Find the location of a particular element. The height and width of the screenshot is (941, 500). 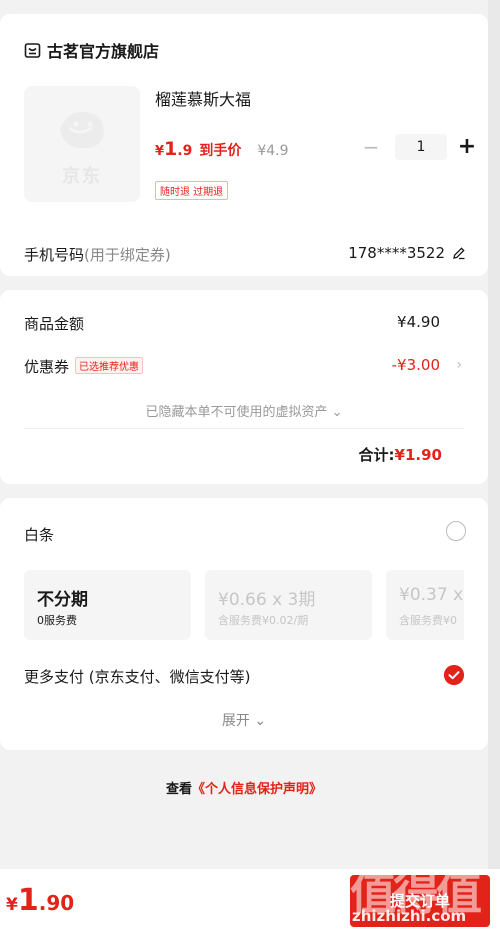

price-row: ¥ 1 .9 到手价 ¥4.9 is located at coordinates (222, 149).